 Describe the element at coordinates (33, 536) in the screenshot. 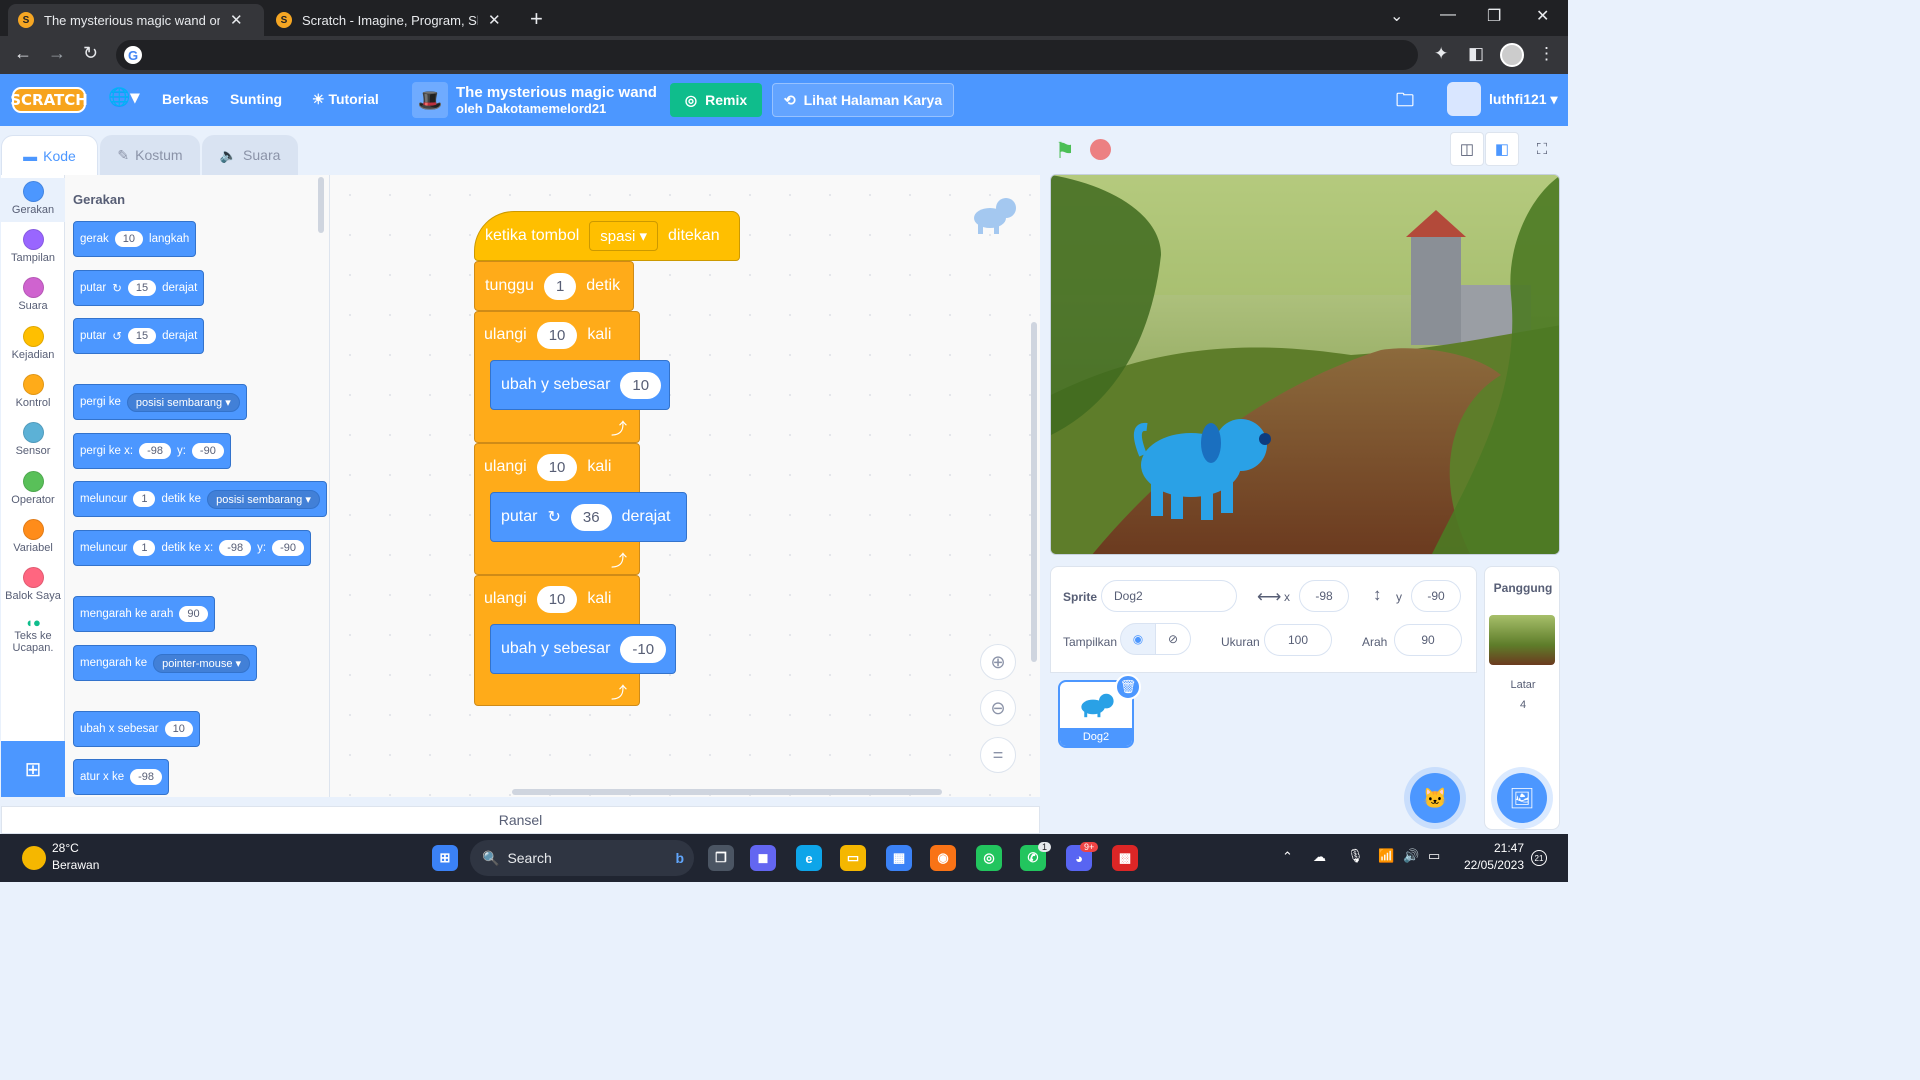

I see `category-variables: Variabel` at that location.